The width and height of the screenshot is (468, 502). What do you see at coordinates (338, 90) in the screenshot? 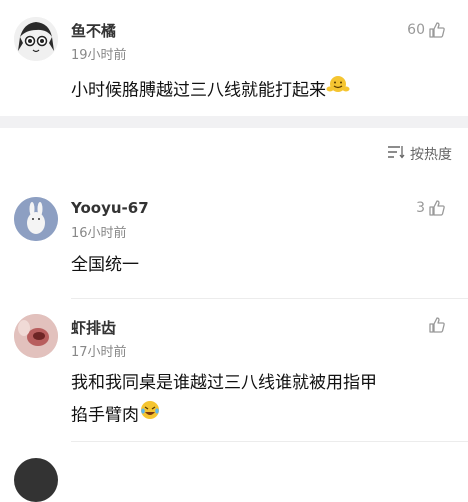
I see `hug-emoji-icon` at bounding box center [338, 90].